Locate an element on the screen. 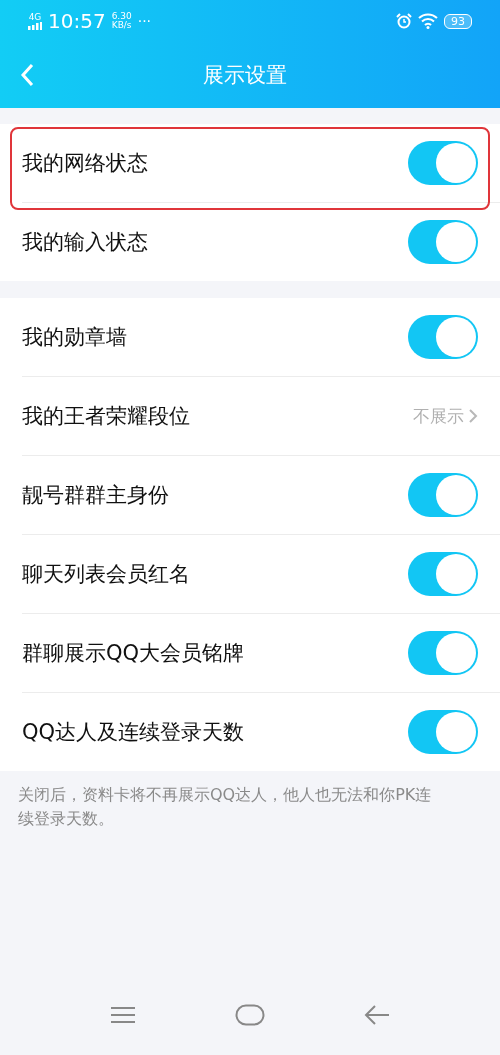 The width and height of the screenshot is (500, 1055). page-title: 展示设置 is located at coordinates (245, 75).